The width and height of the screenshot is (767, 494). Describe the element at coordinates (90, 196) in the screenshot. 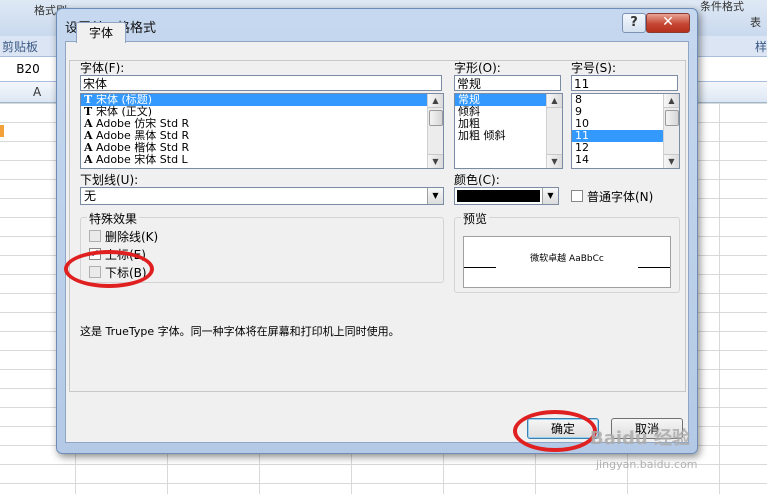

I see `underline-value: 无` at that location.